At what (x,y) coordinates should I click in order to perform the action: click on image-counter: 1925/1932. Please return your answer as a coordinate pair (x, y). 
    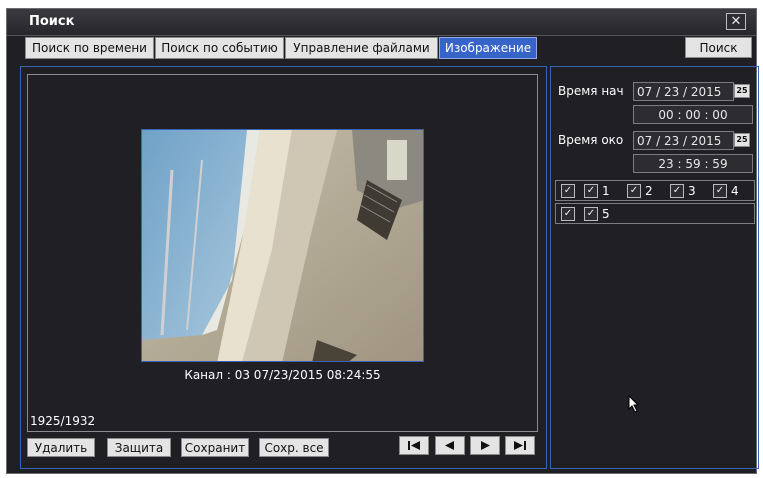
    Looking at the image, I should click on (63, 421).